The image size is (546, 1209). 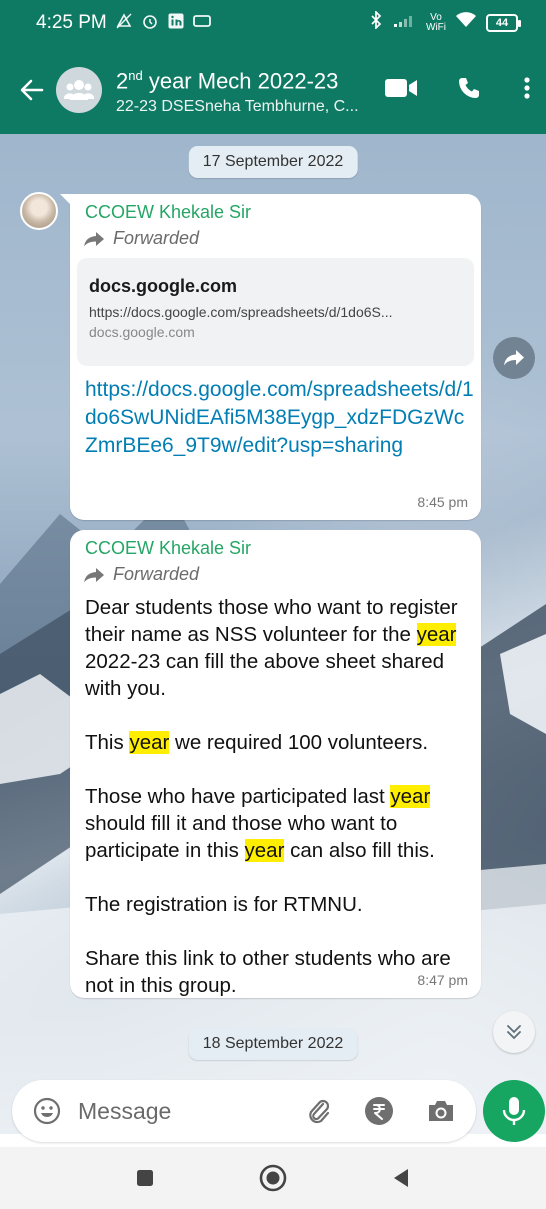 I want to click on system-nav-bar, so click(x=273, y=1178).